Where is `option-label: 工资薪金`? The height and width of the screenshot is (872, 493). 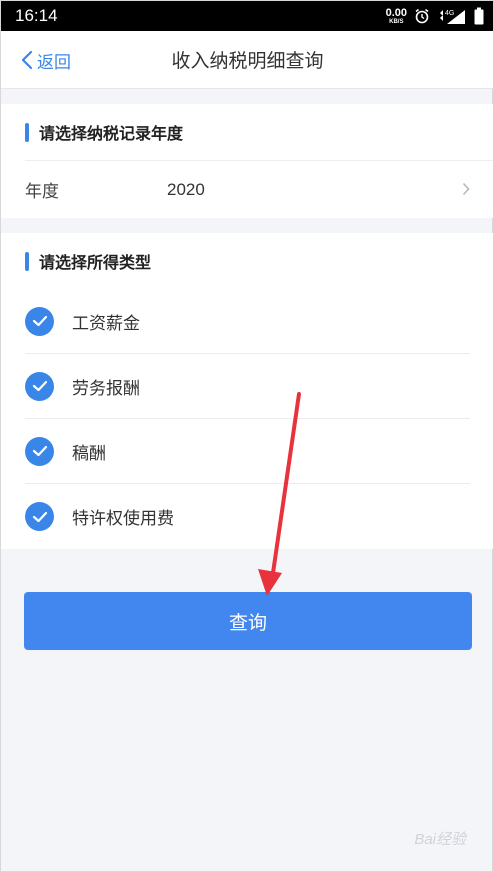 option-label: 工资薪金 is located at coordinates (106, 323).